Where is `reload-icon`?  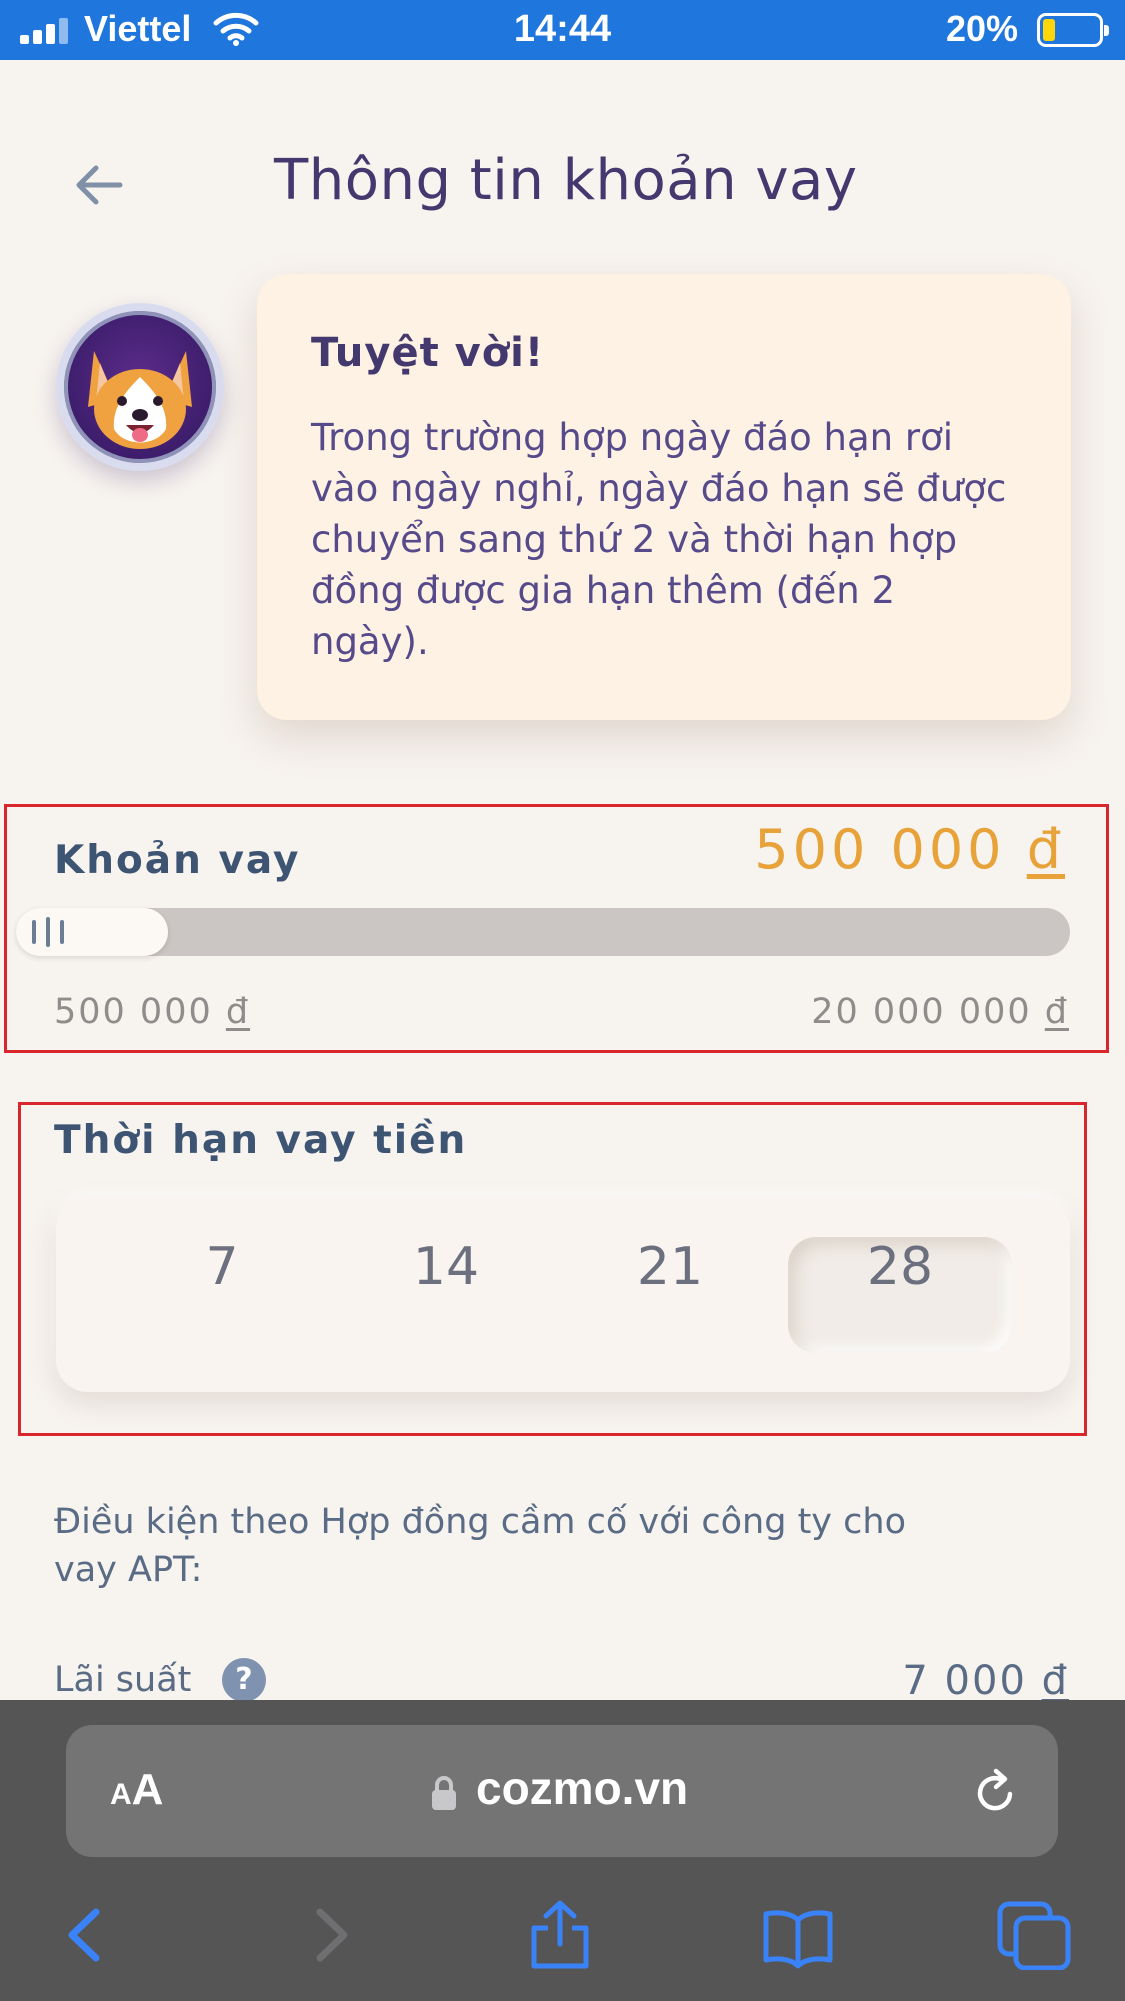
reload-icon is located at coordinates (995, 1792).